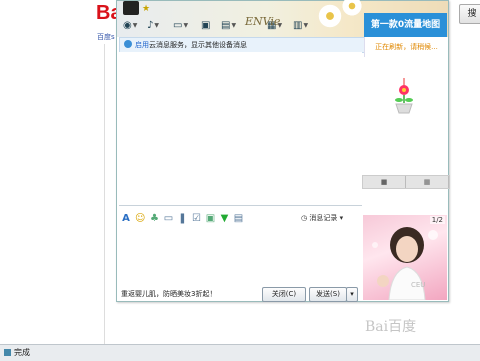 Image resolution: width=480 pixels, height=361 pixels. What do you see at coordinates (140, 218) in the screenshot?
I see `emoji-icon: ☺` at bounding box center [140, 218].